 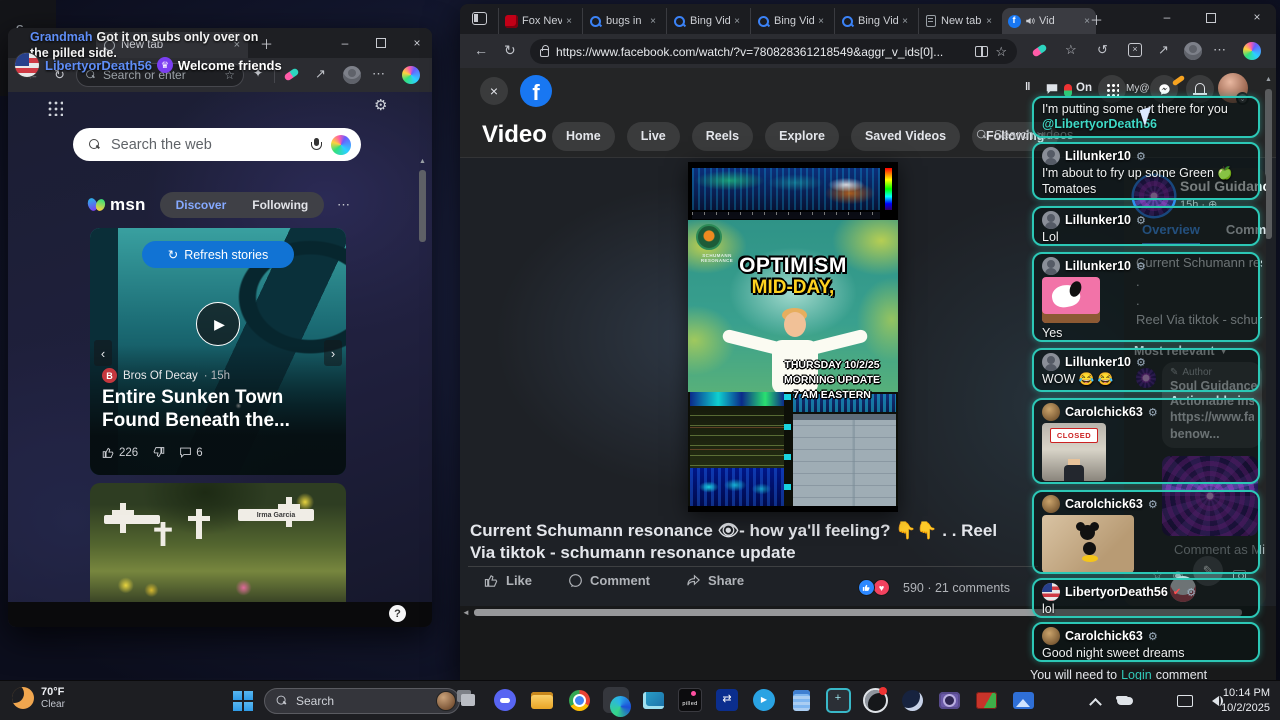 What do you see at coordinates (243, 701) in the screenshot?
I see `start-button` at bounding box center [243, 701].